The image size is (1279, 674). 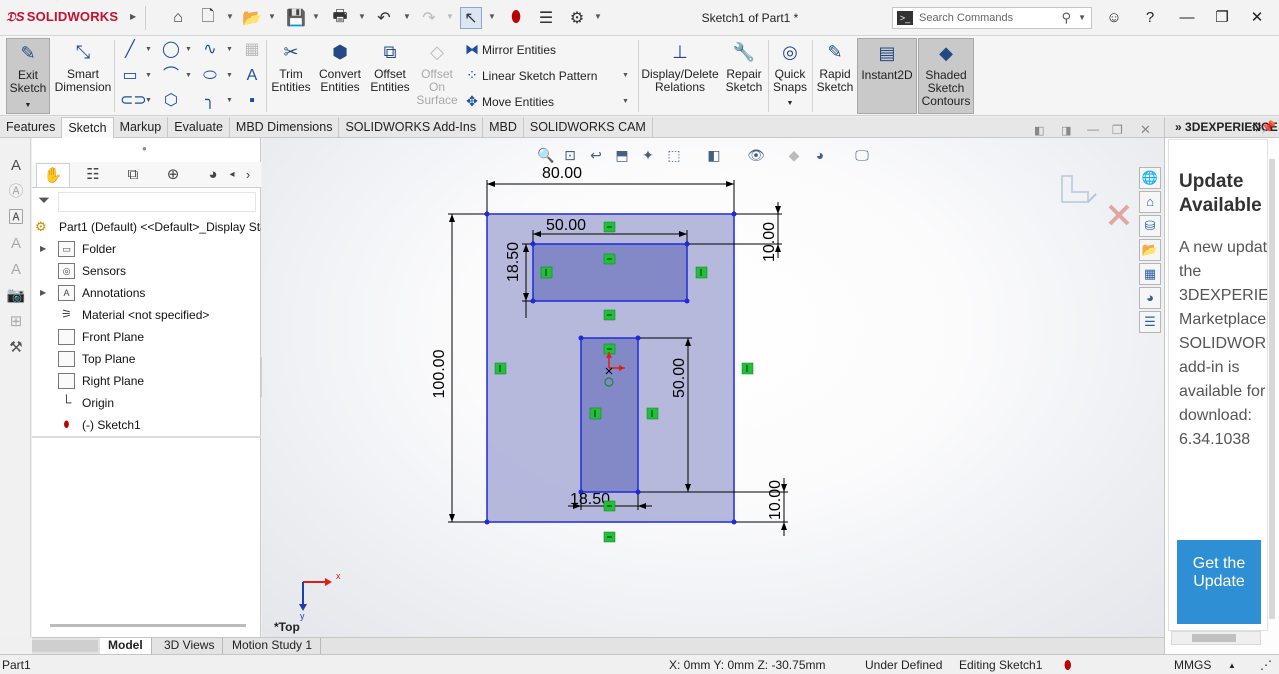 I want to click on print-icon: 🖶, so click(x=340, y=18).